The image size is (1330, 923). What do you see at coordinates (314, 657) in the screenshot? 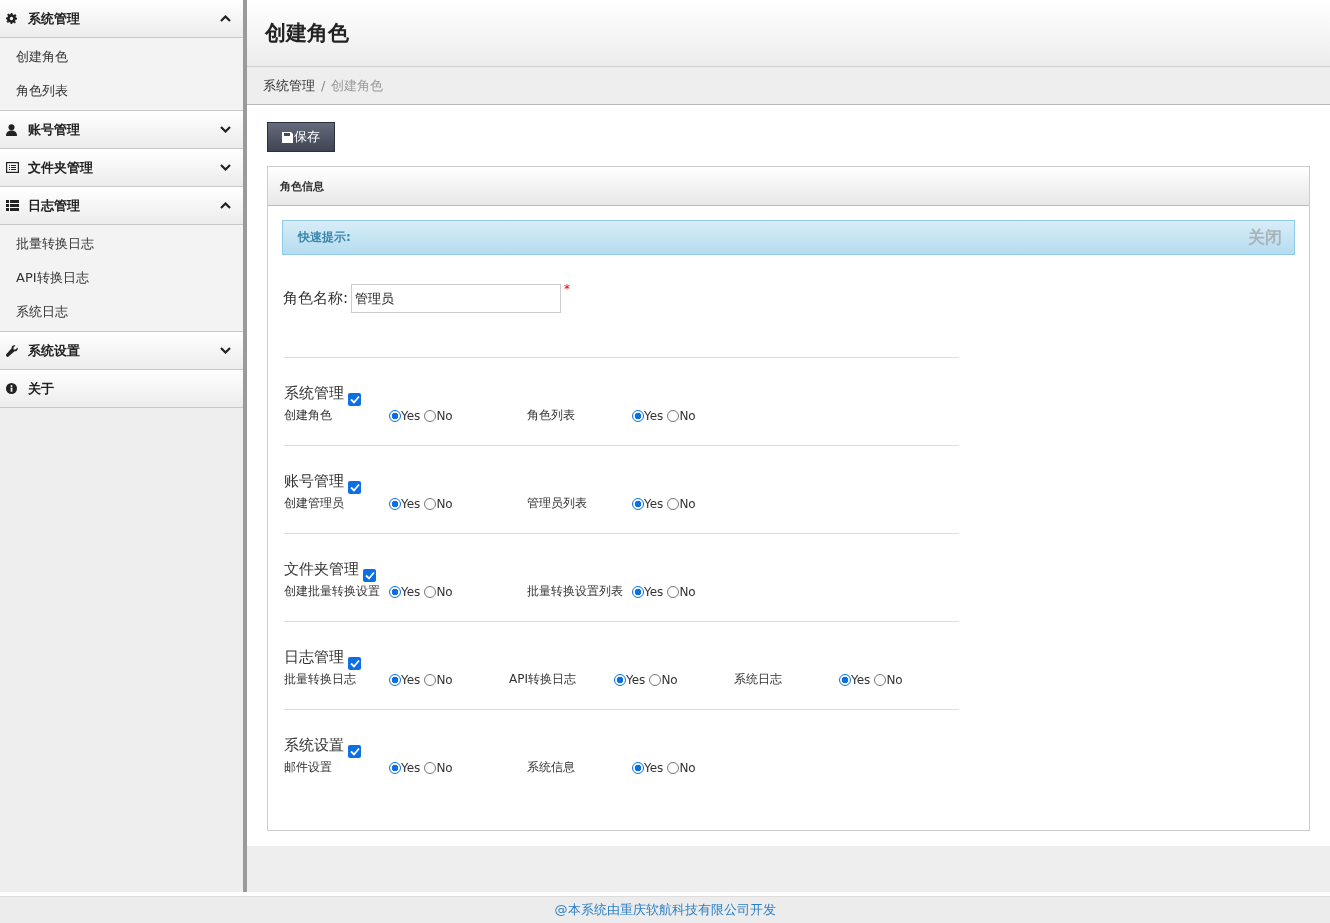
I see `permission-group-title: 日志管理` at bounding box center [314, 657].